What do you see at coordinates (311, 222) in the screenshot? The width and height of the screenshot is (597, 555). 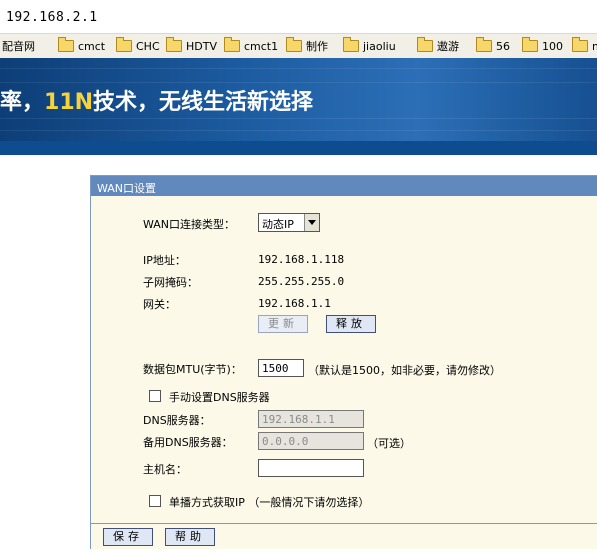 I see `chevron-down-icon` at bounding box center [311, 222].